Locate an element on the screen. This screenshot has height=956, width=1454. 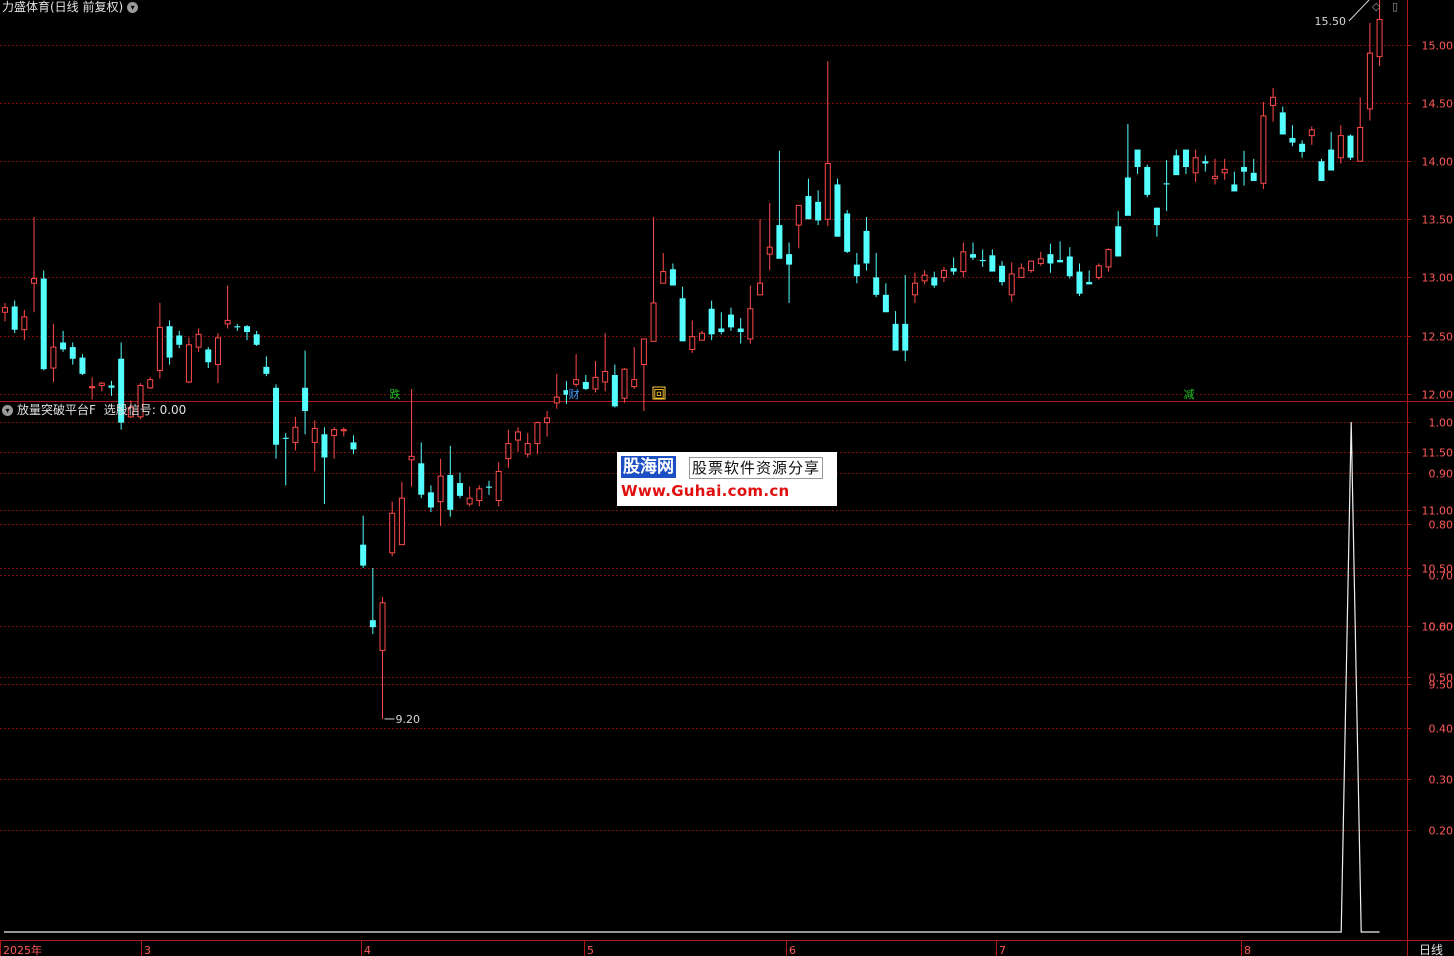
indicator-tick-label: 0.30 is located at coordinates (1441, 780).